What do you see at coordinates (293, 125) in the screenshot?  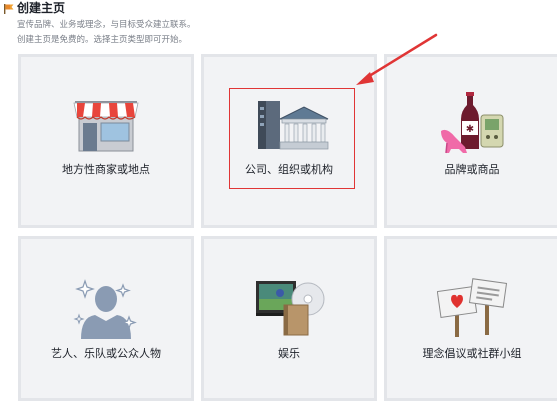 I see `office-building-icon` at bounding box center [293, 125].